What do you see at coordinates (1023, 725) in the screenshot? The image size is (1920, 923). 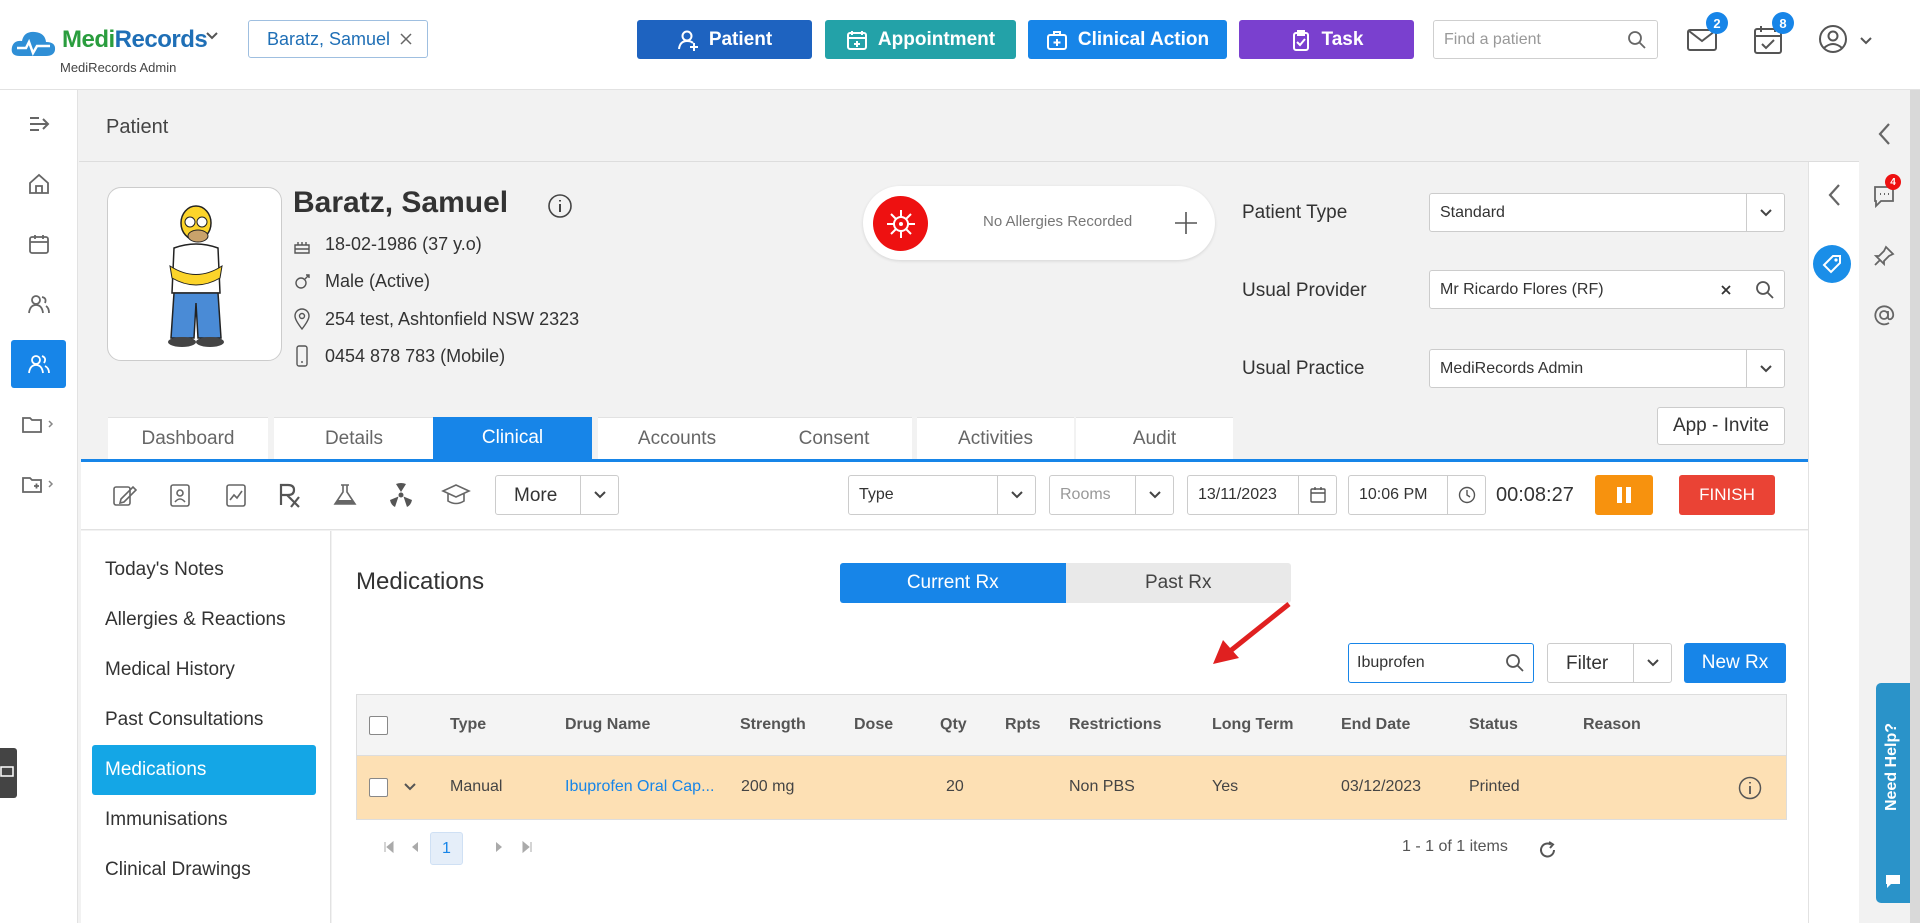 I see `col-rpts: Rpts` at bounding box center [1023, 725].